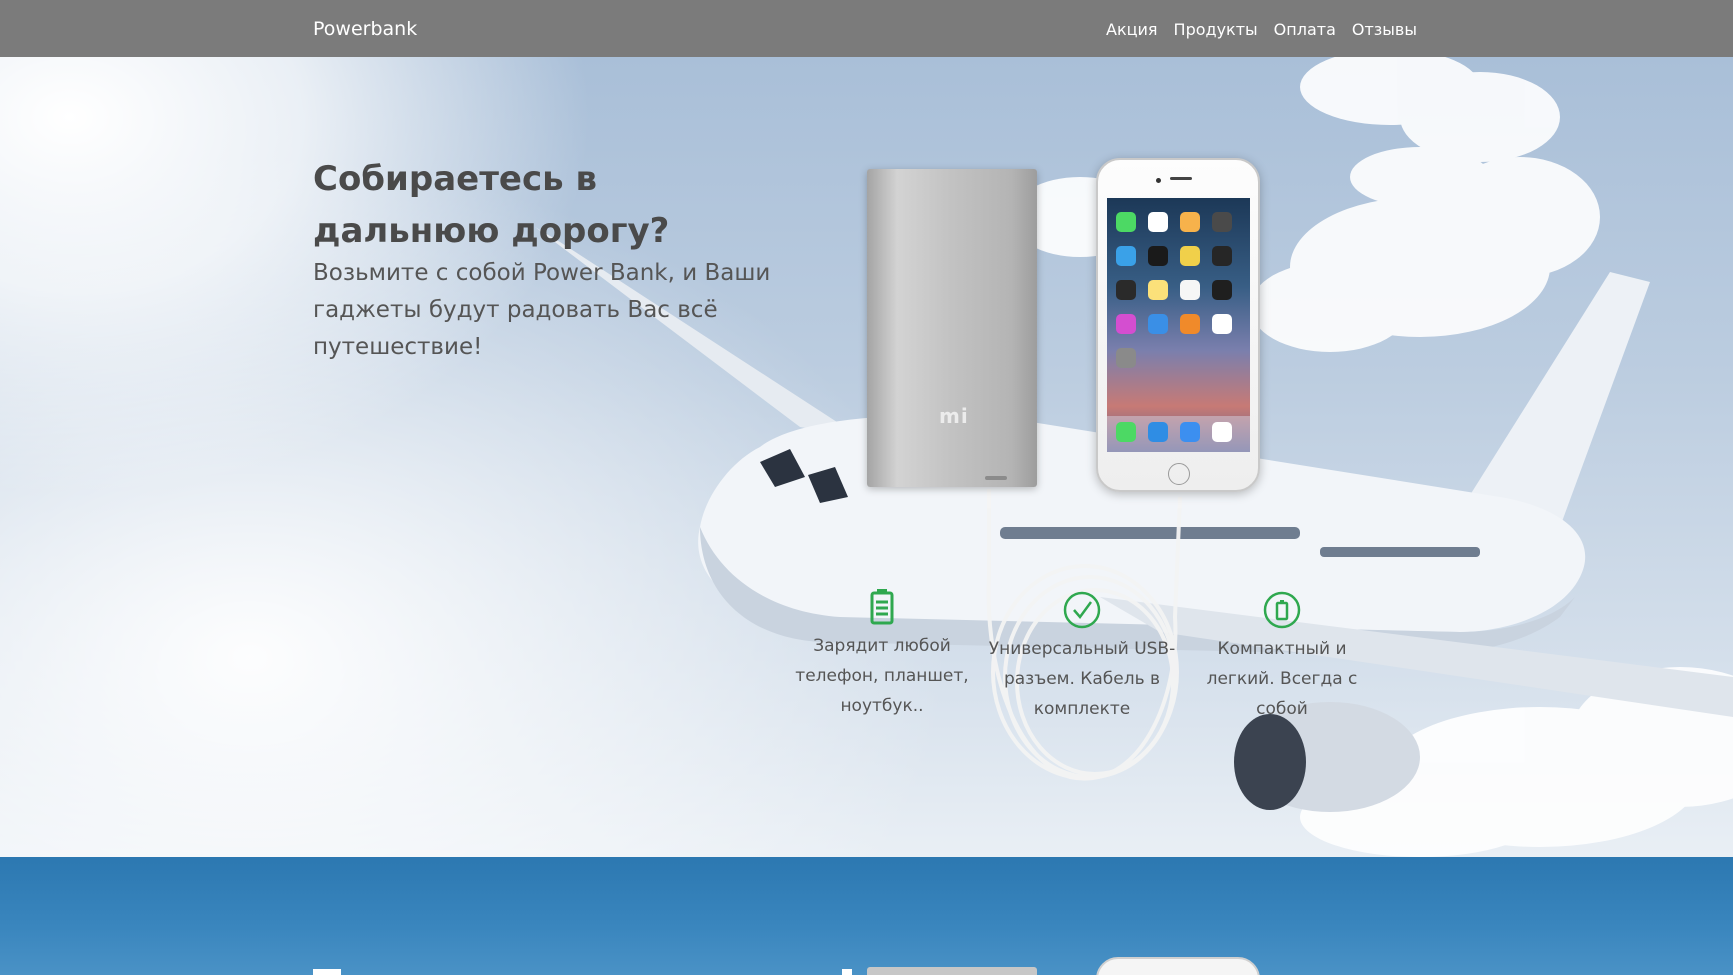 This screenshot has height=975, width=1733. What do you see at coordinates (1179, 474) in the screenshot?
I see `home-button` at bounding box center [1179, 474].